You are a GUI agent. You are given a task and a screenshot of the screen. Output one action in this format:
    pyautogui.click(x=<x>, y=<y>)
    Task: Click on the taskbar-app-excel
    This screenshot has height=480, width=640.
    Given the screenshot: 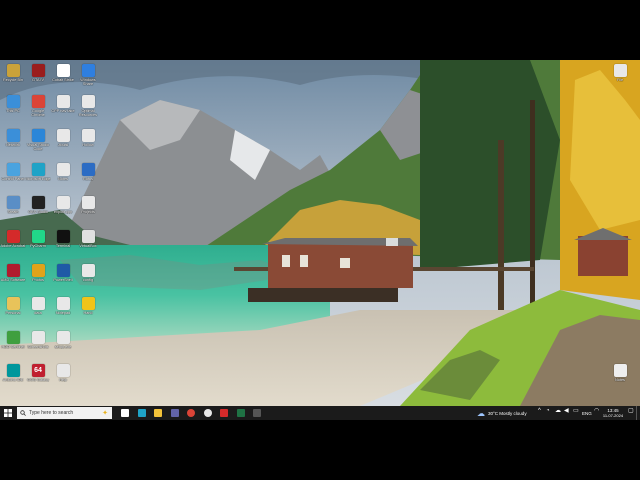 What is the action you would take?
    pyautogui.click(x=241, y=413)
    